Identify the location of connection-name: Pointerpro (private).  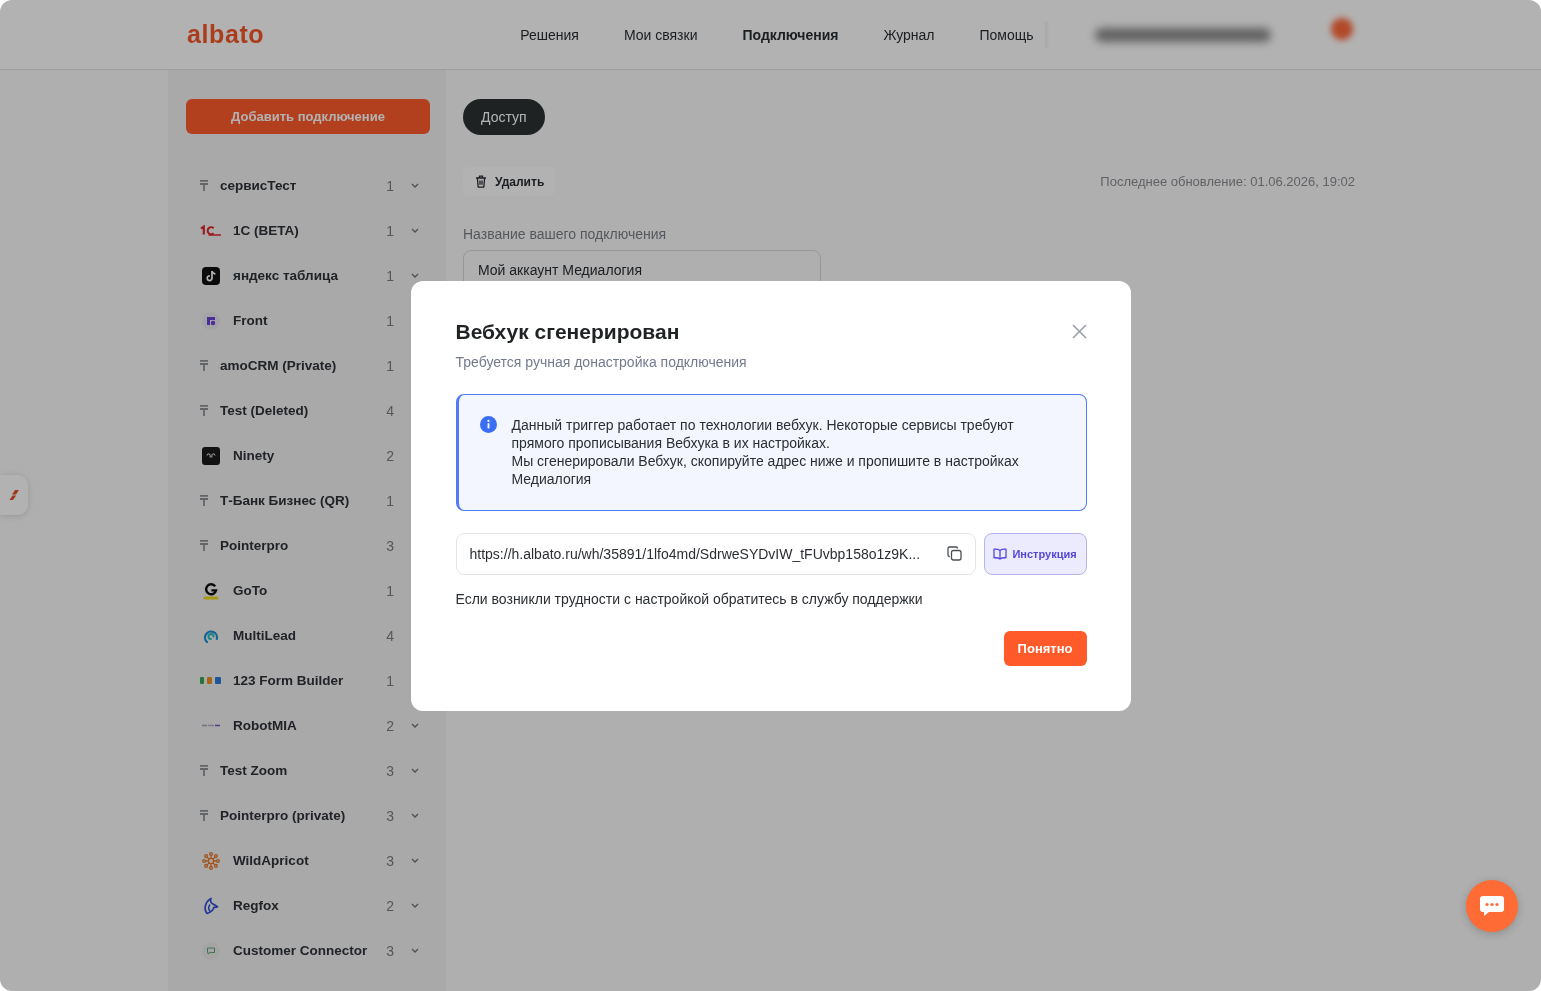
(297, 815).